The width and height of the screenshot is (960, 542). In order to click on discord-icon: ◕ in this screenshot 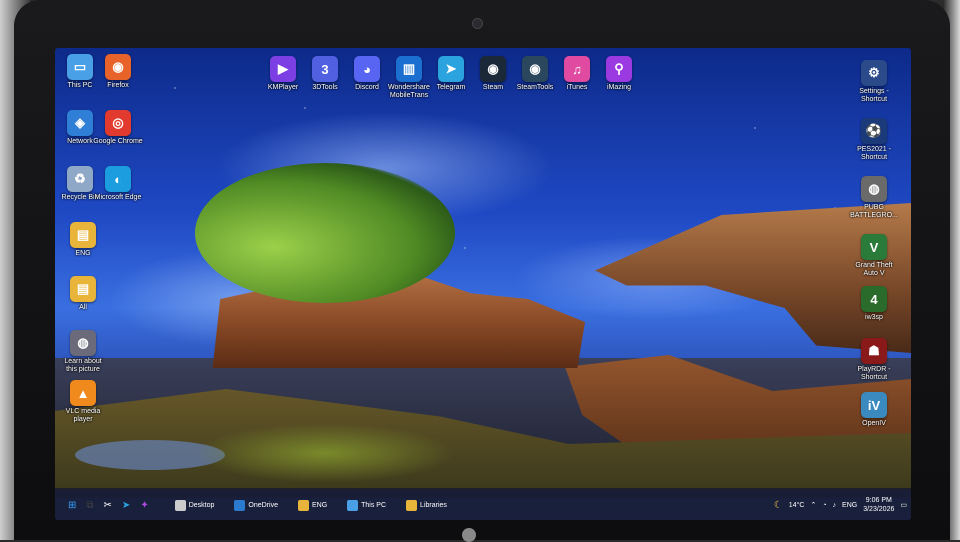, I will do `click(367, 69)`.